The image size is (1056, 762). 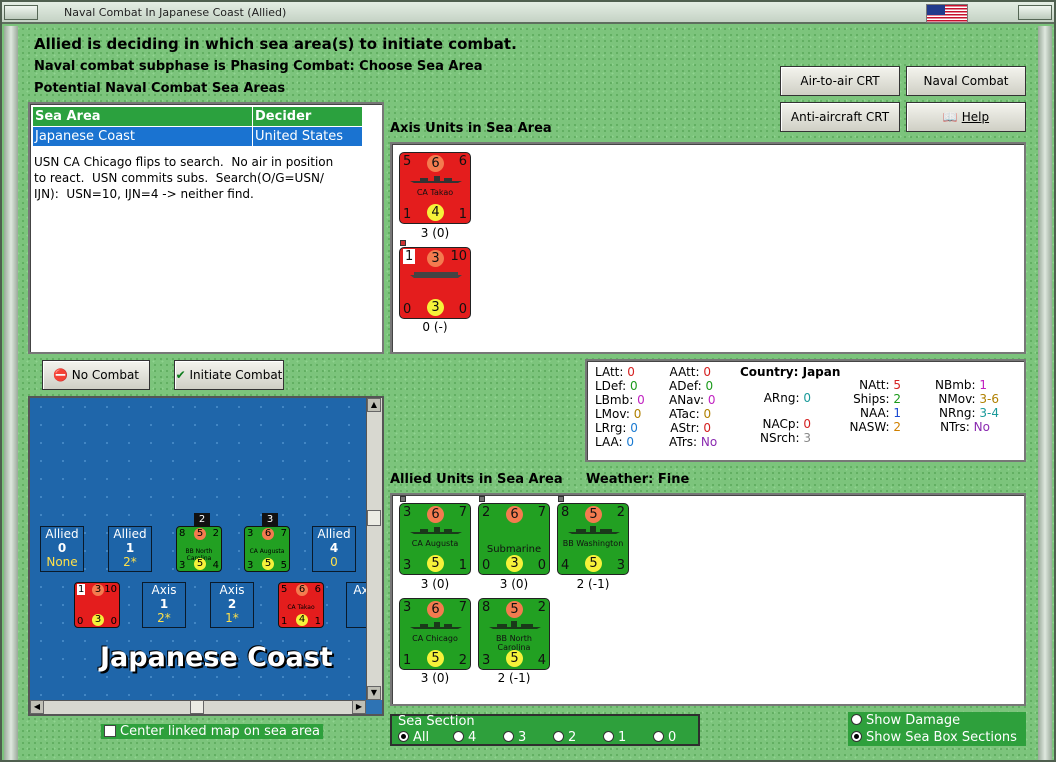 What do you see at coordinates (334, 562) in the screenshot?
I see `box-count: 0` at bounding box center [334, 562].